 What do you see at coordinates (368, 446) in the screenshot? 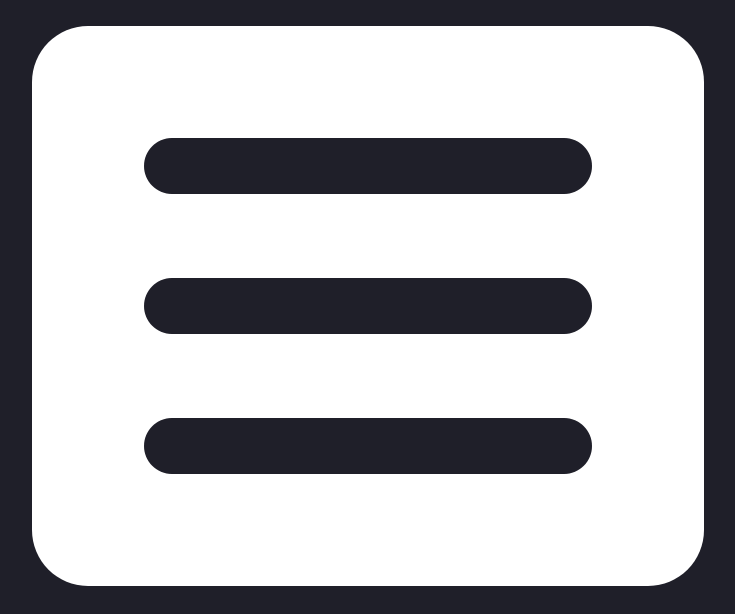
I see `hamburger-bar-bottom` at bounding box center [368, 446].